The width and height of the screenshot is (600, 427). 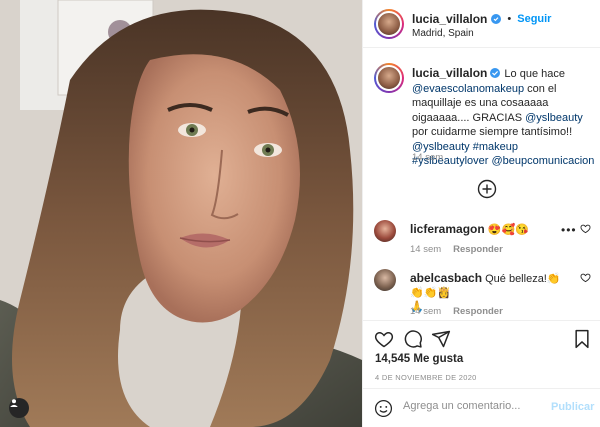 What do you see at coordinates (447, 229) in the screenshot?
I see `commenter-username: licferamagon` at bounding box center [447, 229].